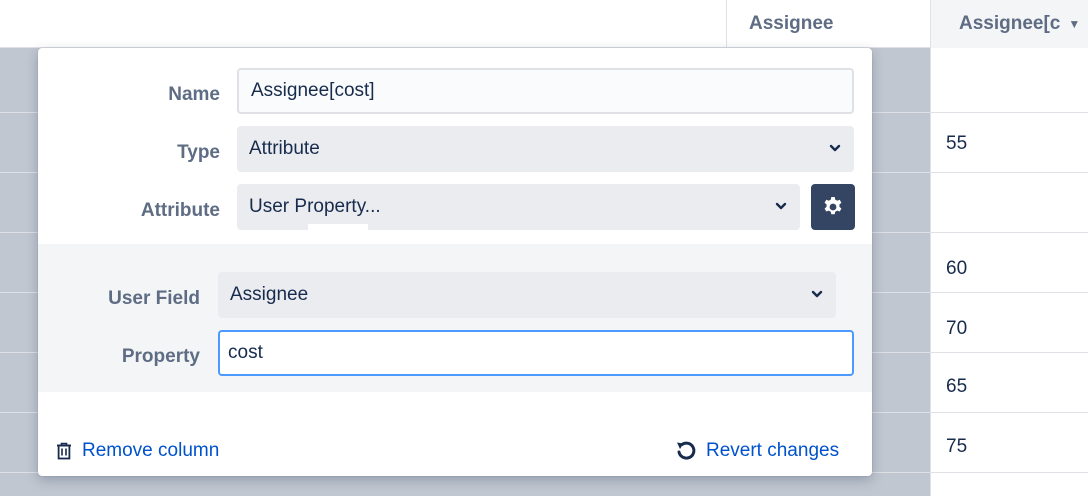 Image resolution: width=1088 pixels, height=496 pixels. Describe the element at coordinates (773, 450) in the screenshot. I see `revert-changes-label: Revert changes` at that location.